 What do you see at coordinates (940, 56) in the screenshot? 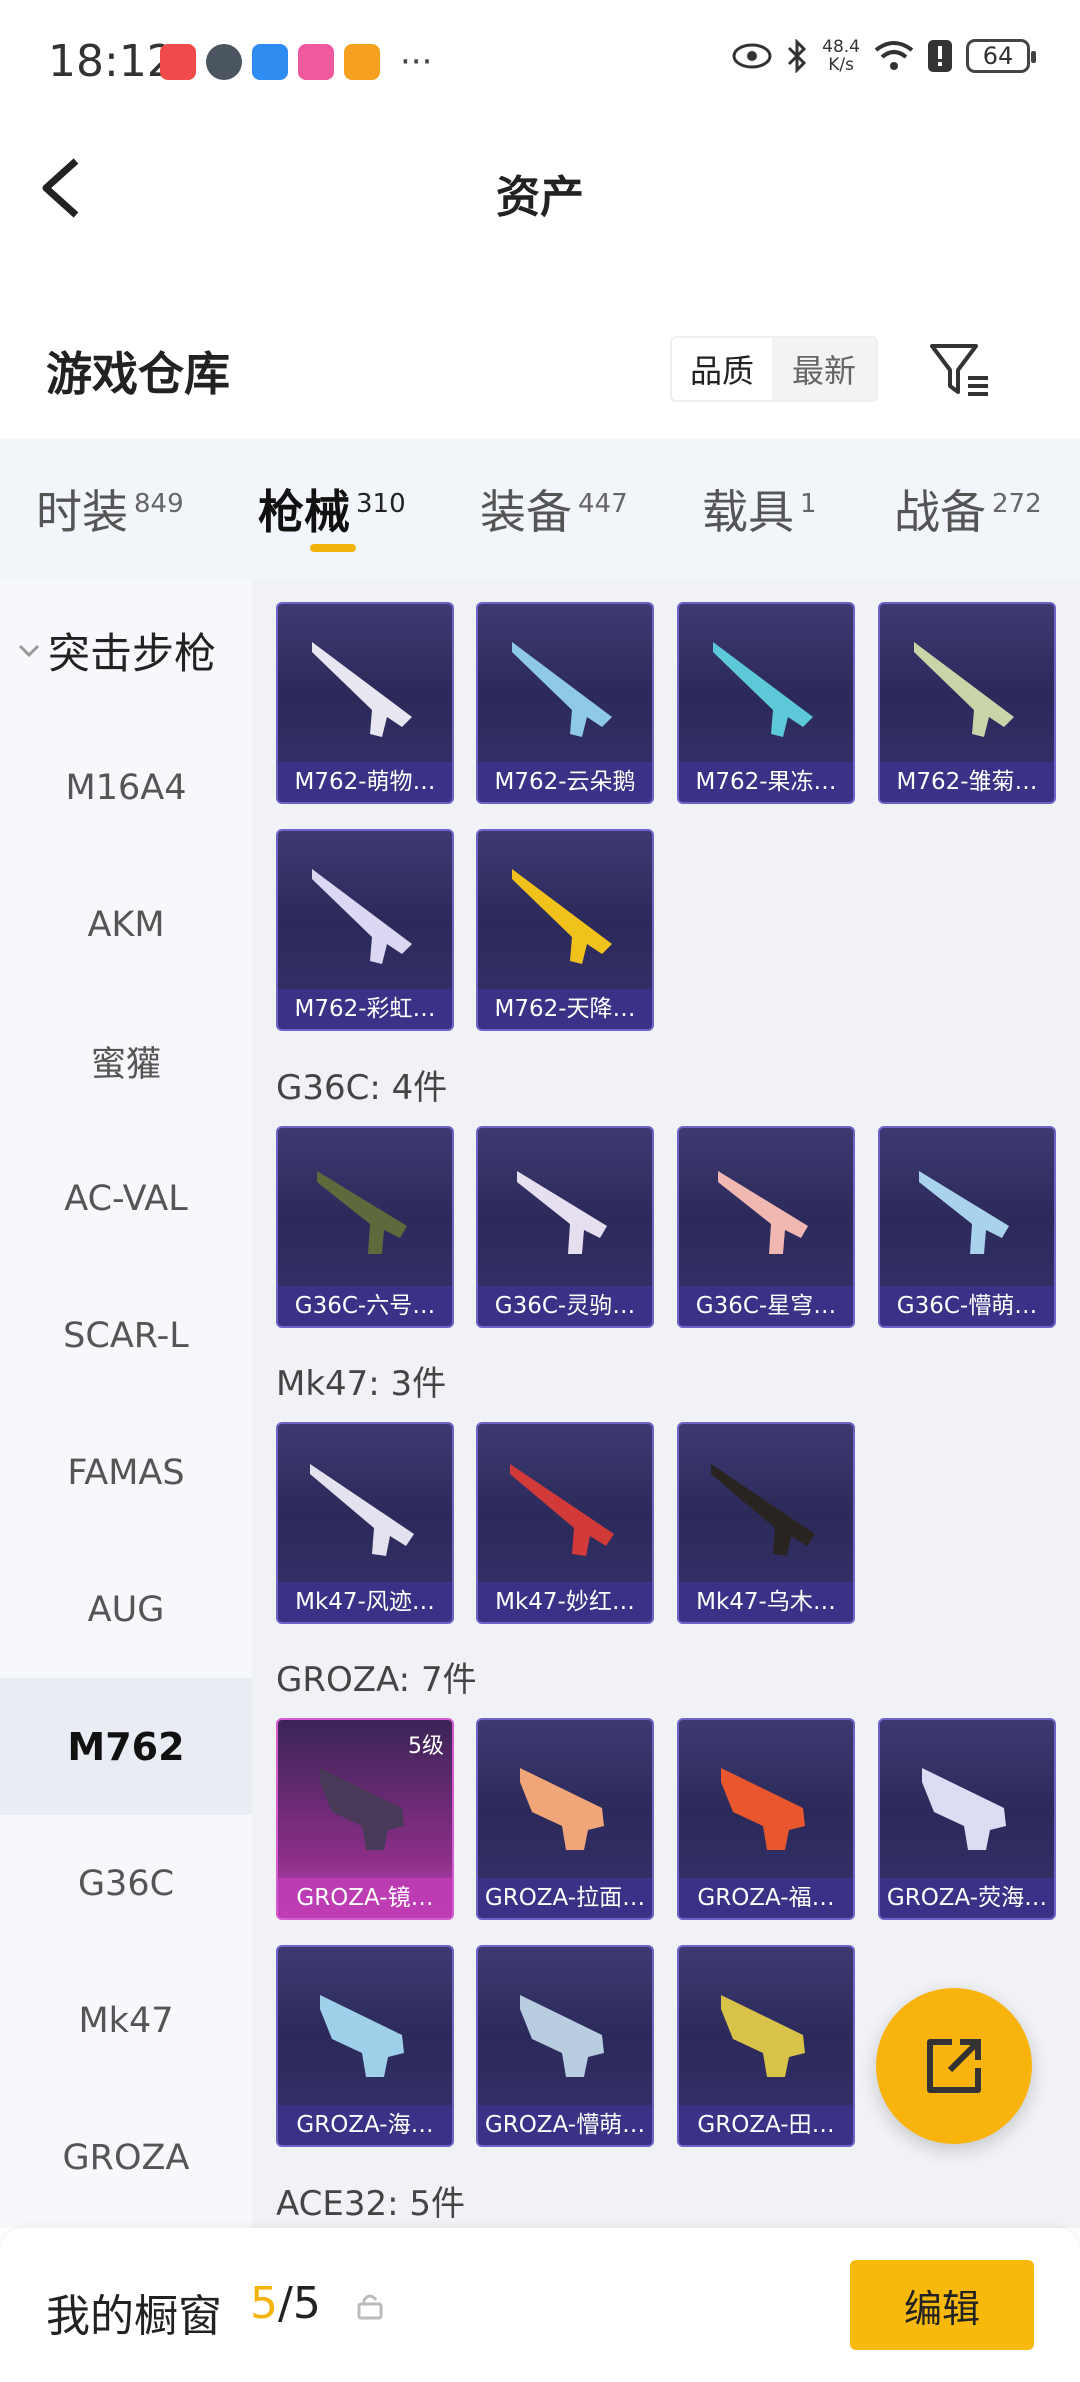
I see `alert-icon` at bounding box center [940, 56].